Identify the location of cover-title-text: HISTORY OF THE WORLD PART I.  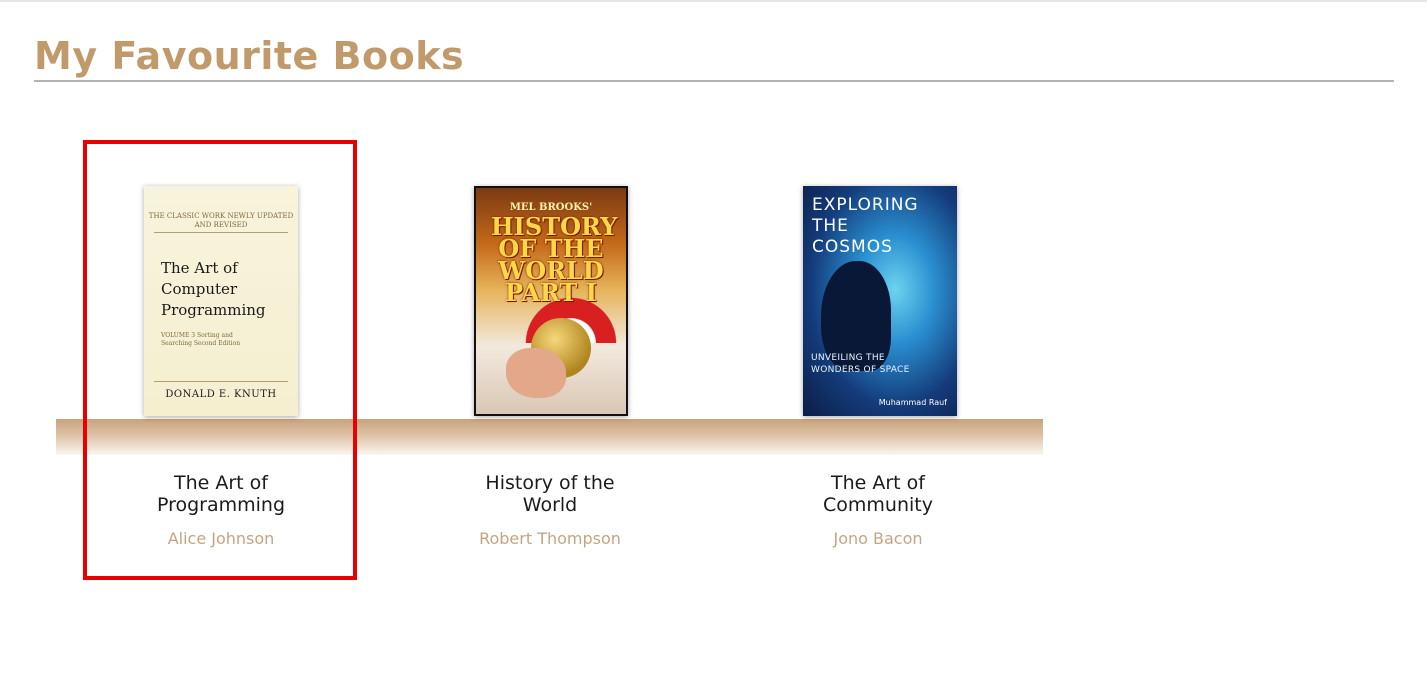
(554, 259).